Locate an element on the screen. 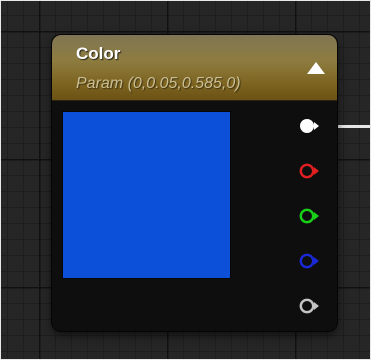 Image resolution: width=371 pixels, height=360 pixels. collapse-triangle-icon is located at coordinates (316, 68).